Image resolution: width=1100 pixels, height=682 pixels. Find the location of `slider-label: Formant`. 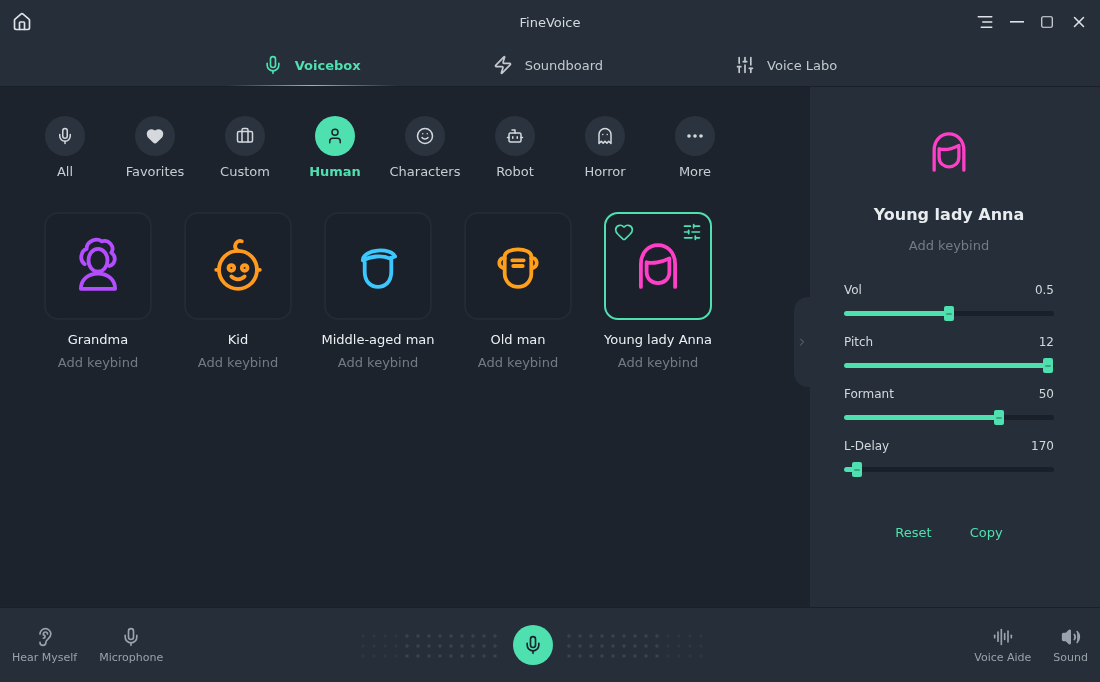

slider-label: Formant is located at coordinates (869, 394).